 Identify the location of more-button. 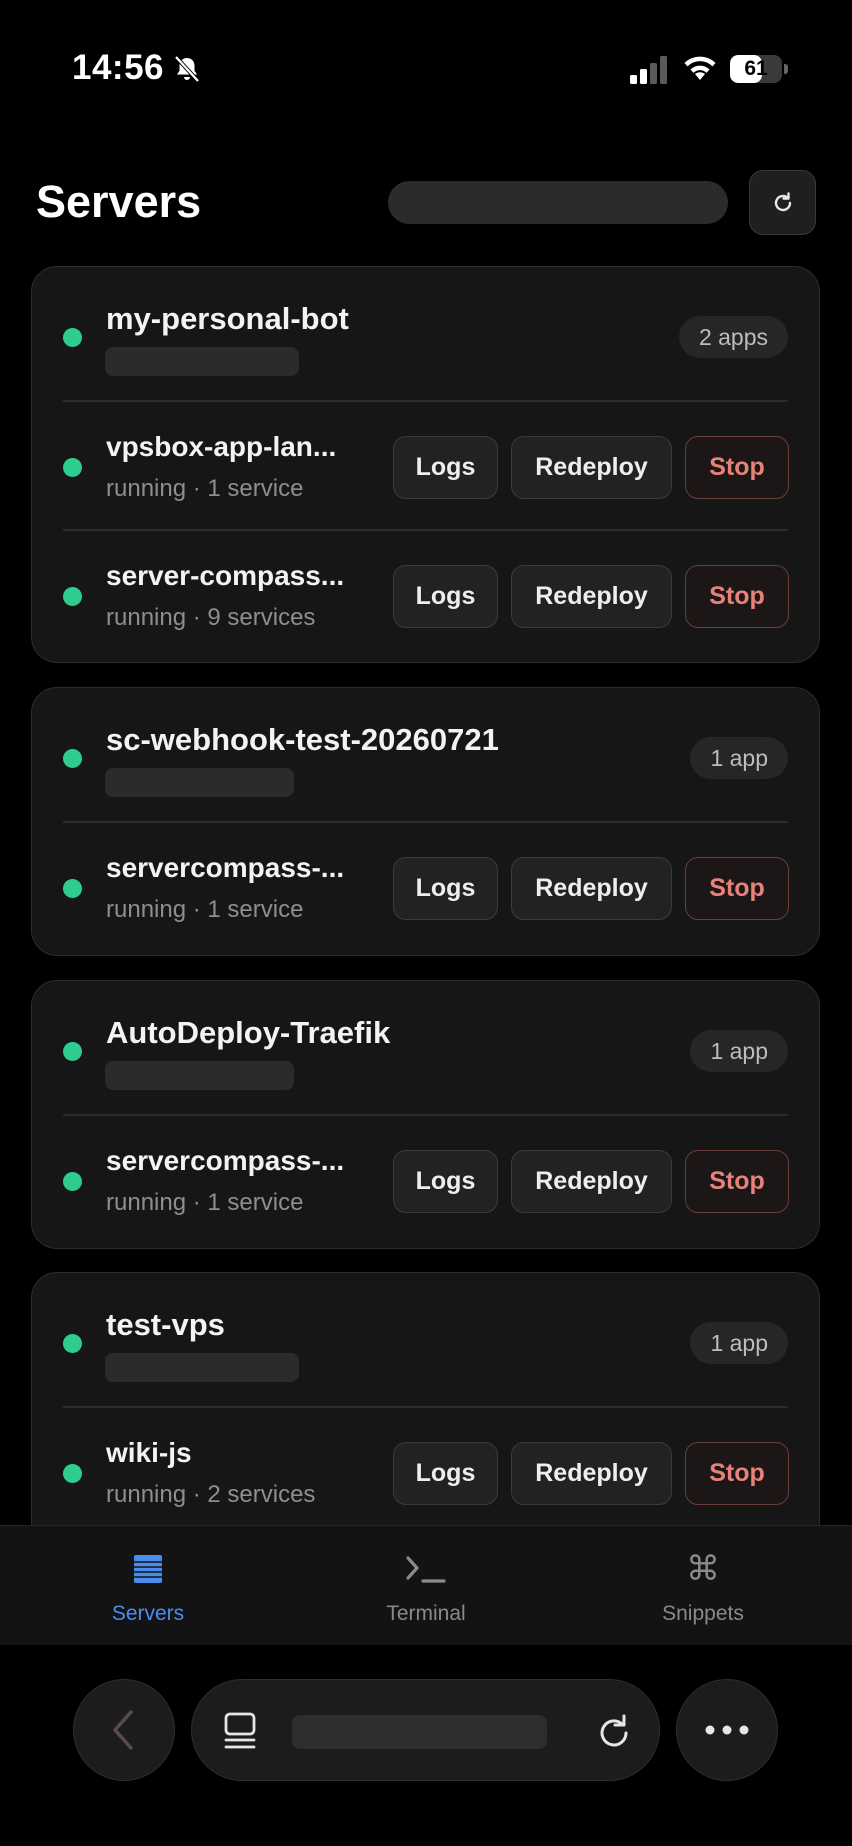
(727, 1730).